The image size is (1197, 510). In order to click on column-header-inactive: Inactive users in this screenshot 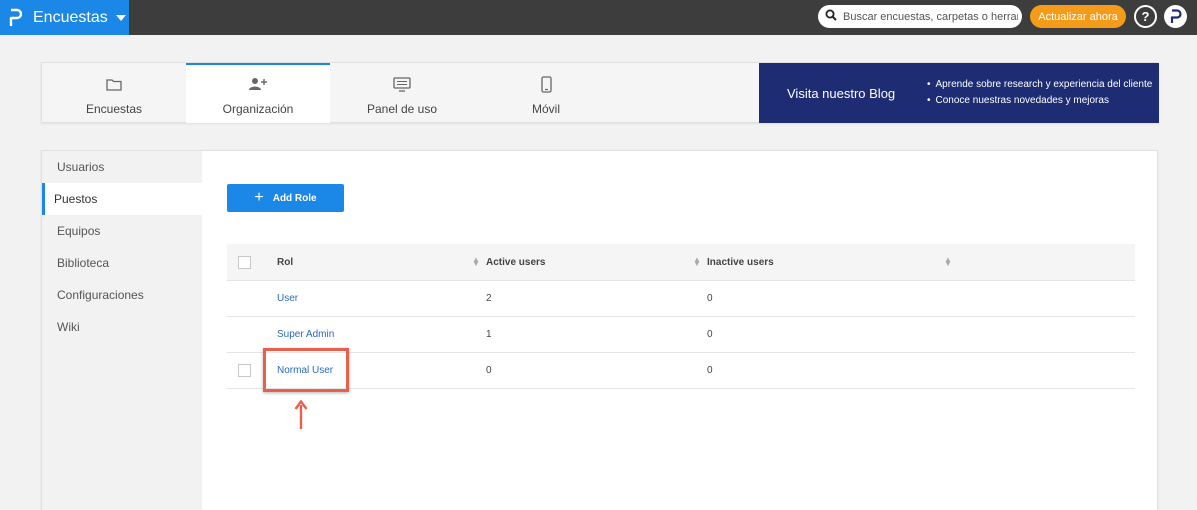, I will do `click(740, 262)`.